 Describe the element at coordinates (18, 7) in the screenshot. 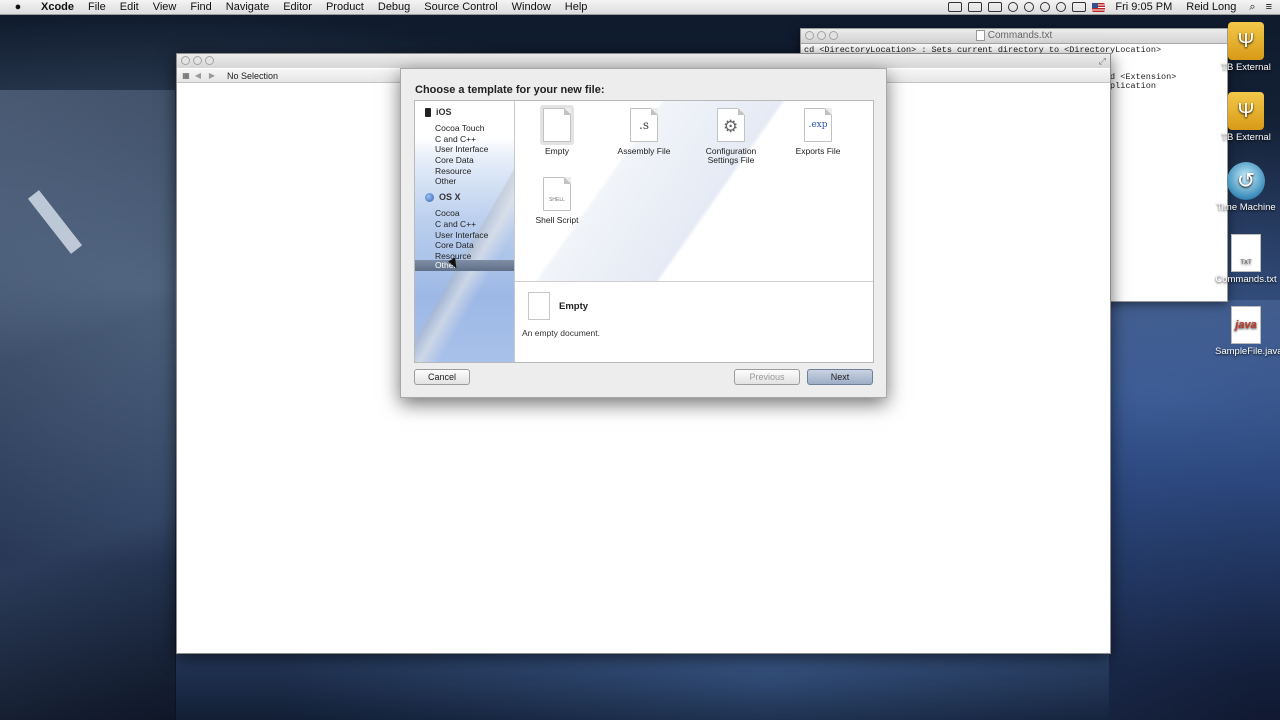

I see `apple-menu-icon: ●` at that location.